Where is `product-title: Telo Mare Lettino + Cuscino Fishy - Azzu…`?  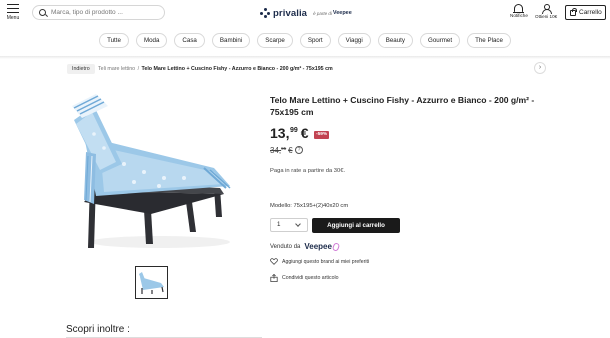 product-title: Telo Mare Lettino + Cuscino Fishy - Azzu… is located at coordinates (402, 106).